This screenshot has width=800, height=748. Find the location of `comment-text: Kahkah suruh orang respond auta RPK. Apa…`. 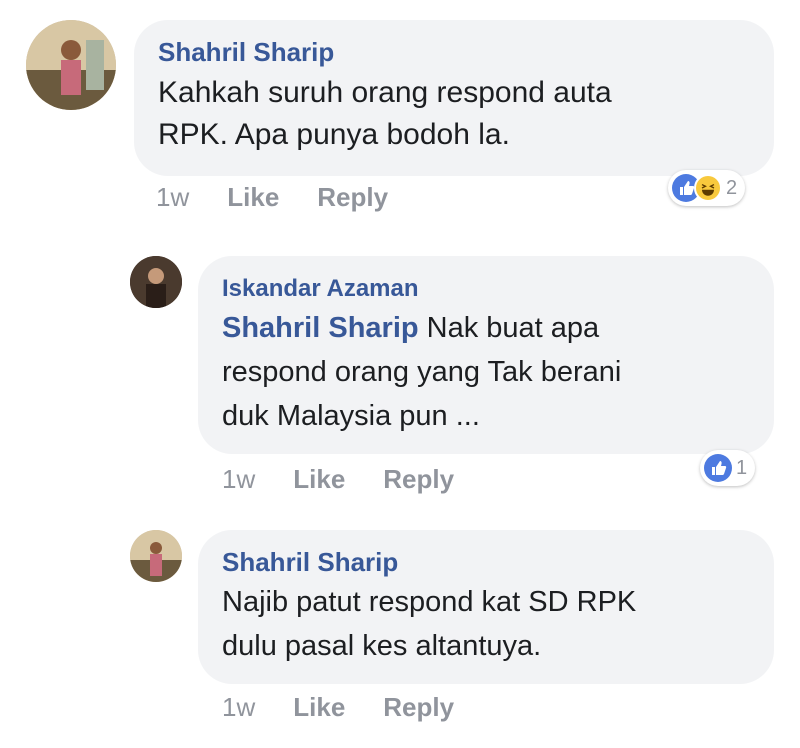

comment-text: Kahkah suruh orang respond auta RPK. Apa… is located at coordinates (385, 113).